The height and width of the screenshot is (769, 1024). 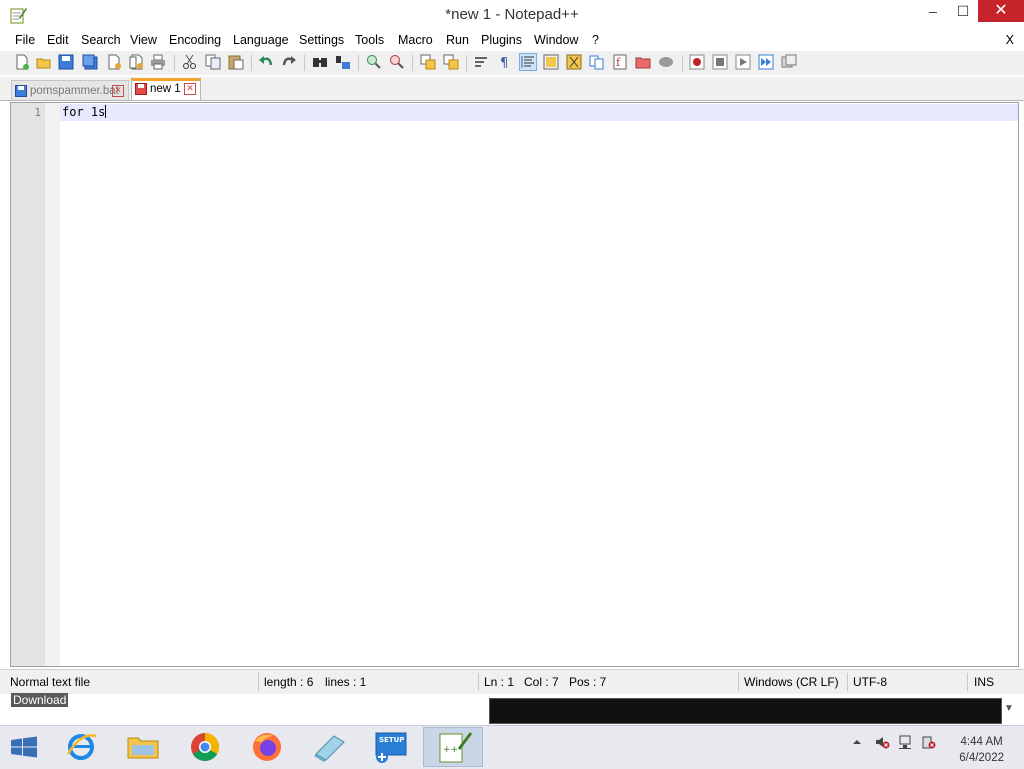 I want to click on taskbar-notepad, so click(x=329, y=747).